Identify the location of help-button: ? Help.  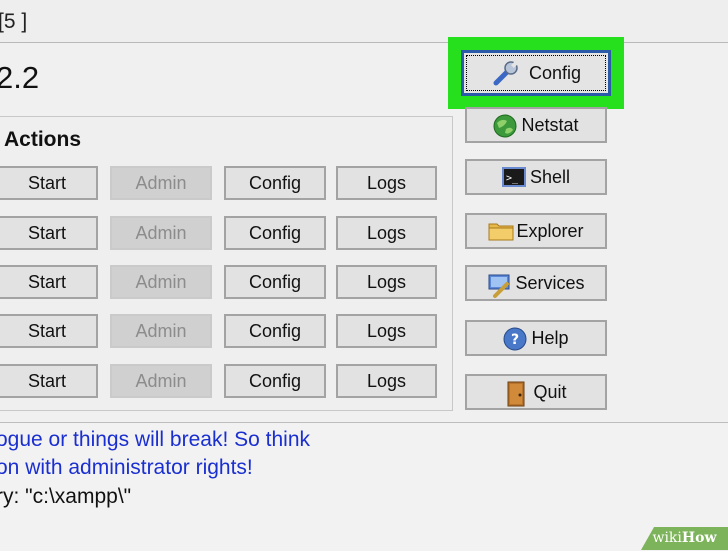
(536, 338).